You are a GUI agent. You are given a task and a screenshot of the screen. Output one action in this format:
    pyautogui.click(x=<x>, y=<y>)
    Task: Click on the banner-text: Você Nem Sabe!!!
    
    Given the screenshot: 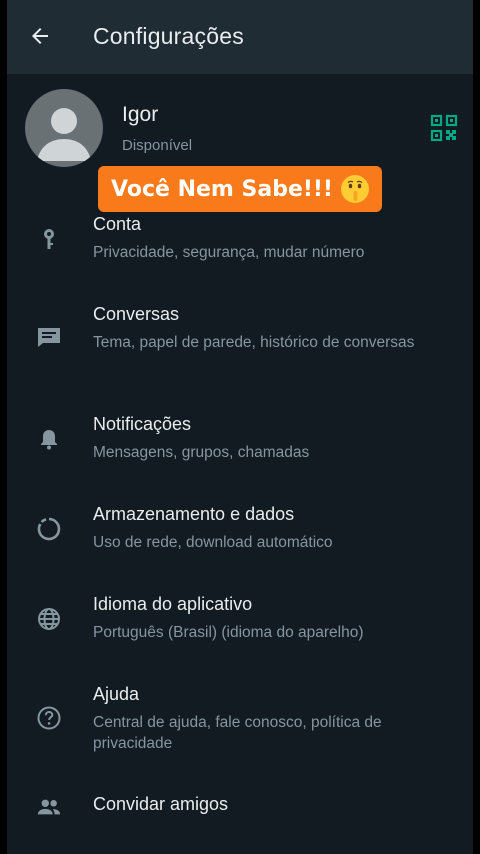 What is the action you would take?
    pyautogui.click(x=222, y=189)
    